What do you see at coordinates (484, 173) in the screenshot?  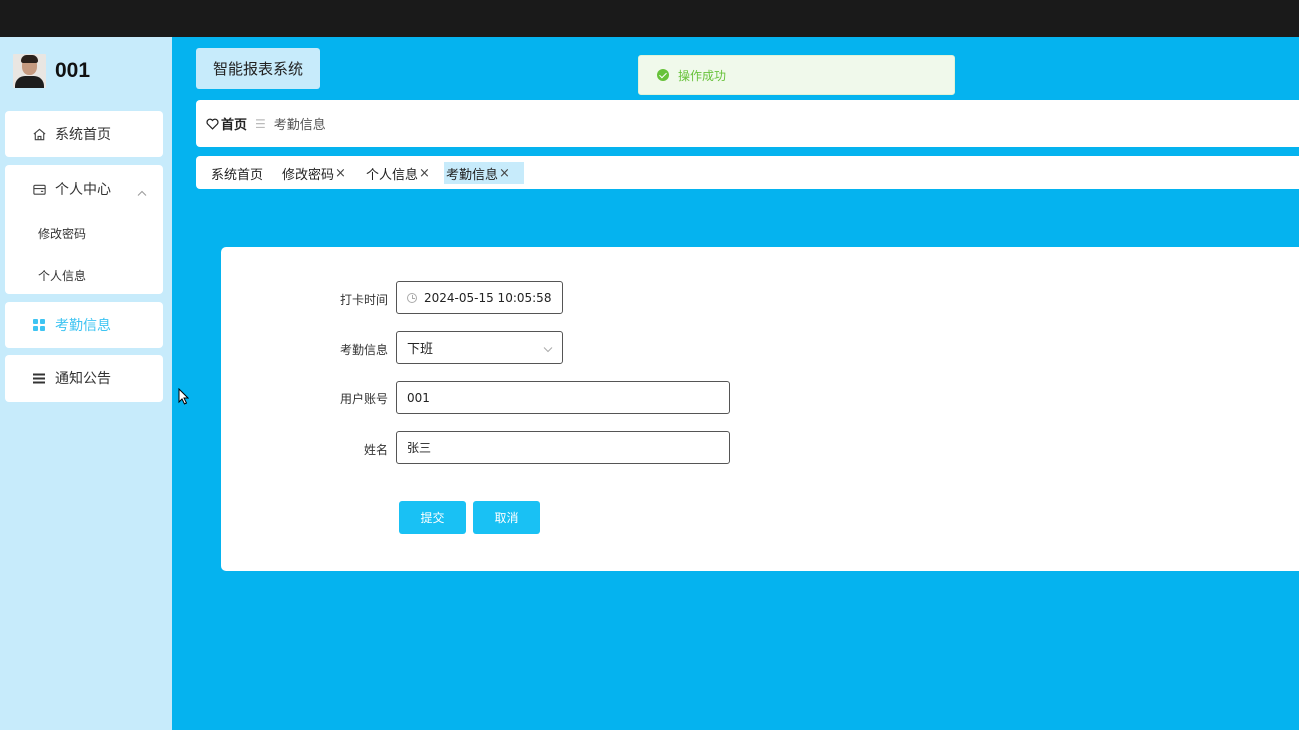 I see `tab-attendance: 考勤信息 ×` at bounding box center [484, 173].